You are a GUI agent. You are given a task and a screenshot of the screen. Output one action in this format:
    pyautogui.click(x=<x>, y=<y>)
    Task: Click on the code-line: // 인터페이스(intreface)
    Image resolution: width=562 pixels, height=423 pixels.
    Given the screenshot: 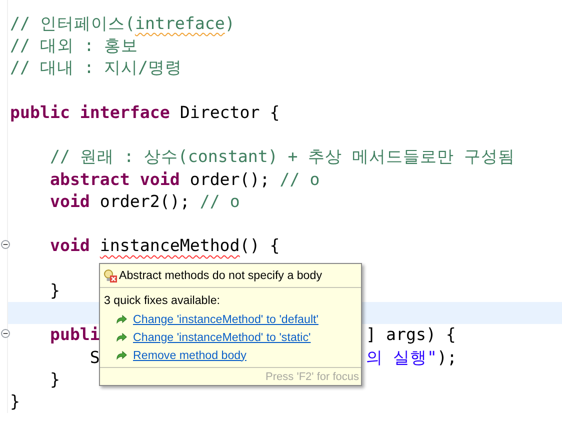 What is the action you would take?
    pyautogui.click(x=122, y=24)
    